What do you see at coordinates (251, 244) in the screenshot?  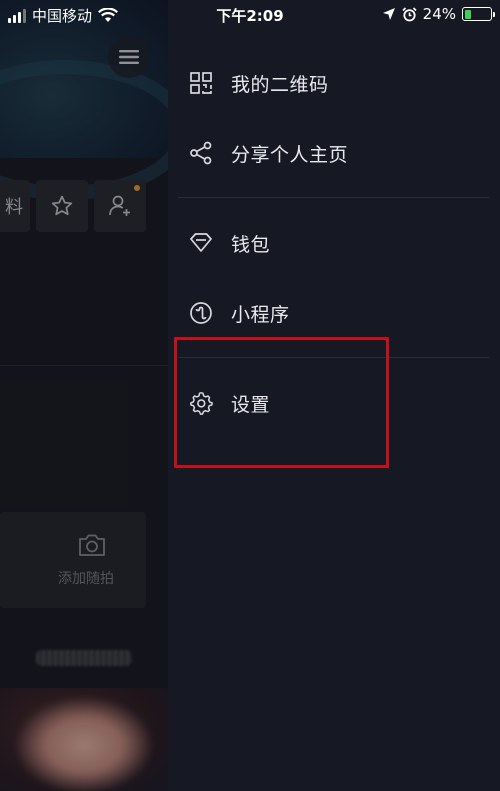 I see `drawer-item-label: 钱包` at bounding box center [251, 244].